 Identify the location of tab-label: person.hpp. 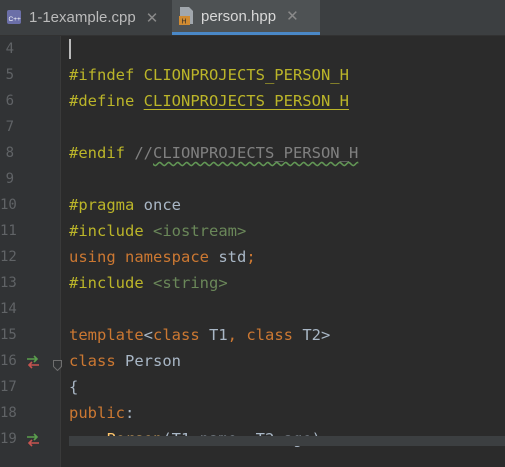
(239, 16).